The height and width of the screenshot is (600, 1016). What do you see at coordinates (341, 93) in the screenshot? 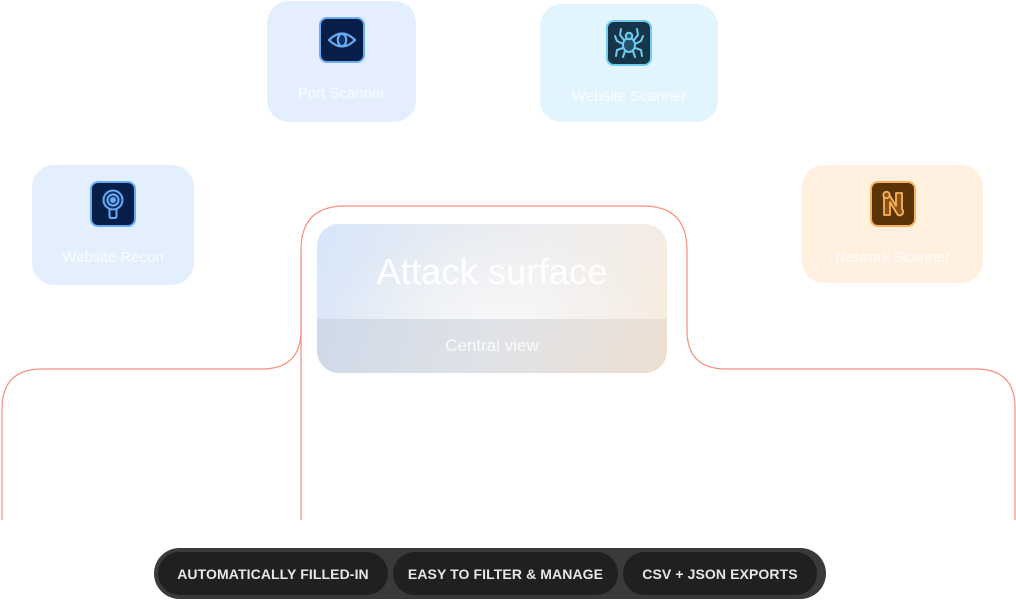
I see `tool-label: Port Scanner` at bounding box center [341, 93].